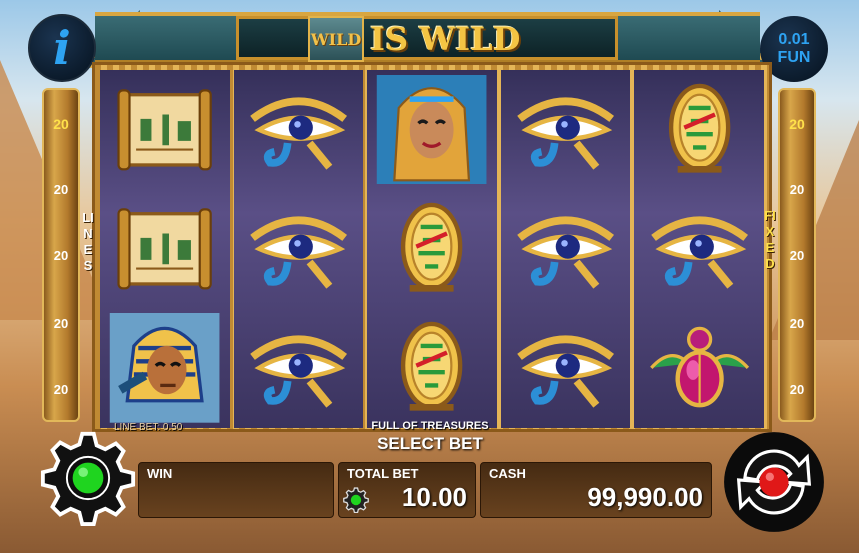 The width and height of the screenshot is (859, 553). Describe the element at coordinates (794, 57) in the screenshot. I see `denomination-currency: FUN` at that location.